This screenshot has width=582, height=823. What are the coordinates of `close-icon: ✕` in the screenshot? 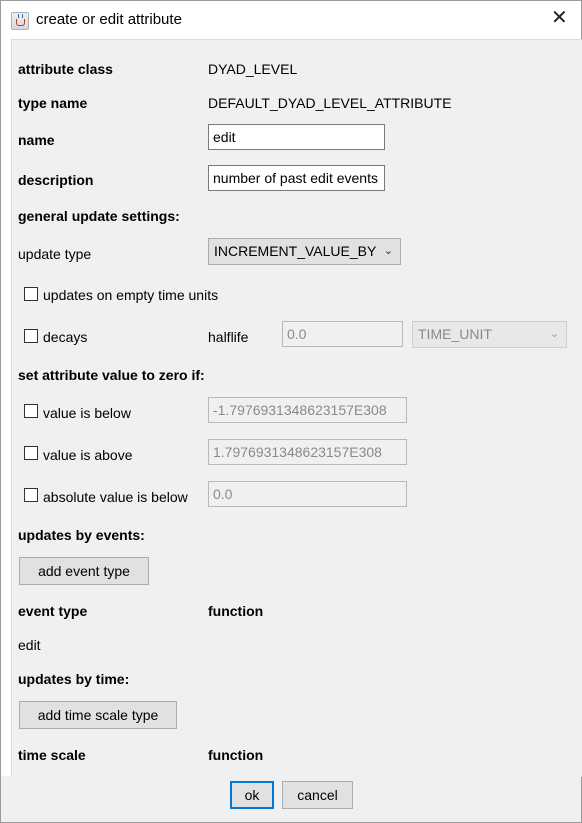 It's located at (559, 18).